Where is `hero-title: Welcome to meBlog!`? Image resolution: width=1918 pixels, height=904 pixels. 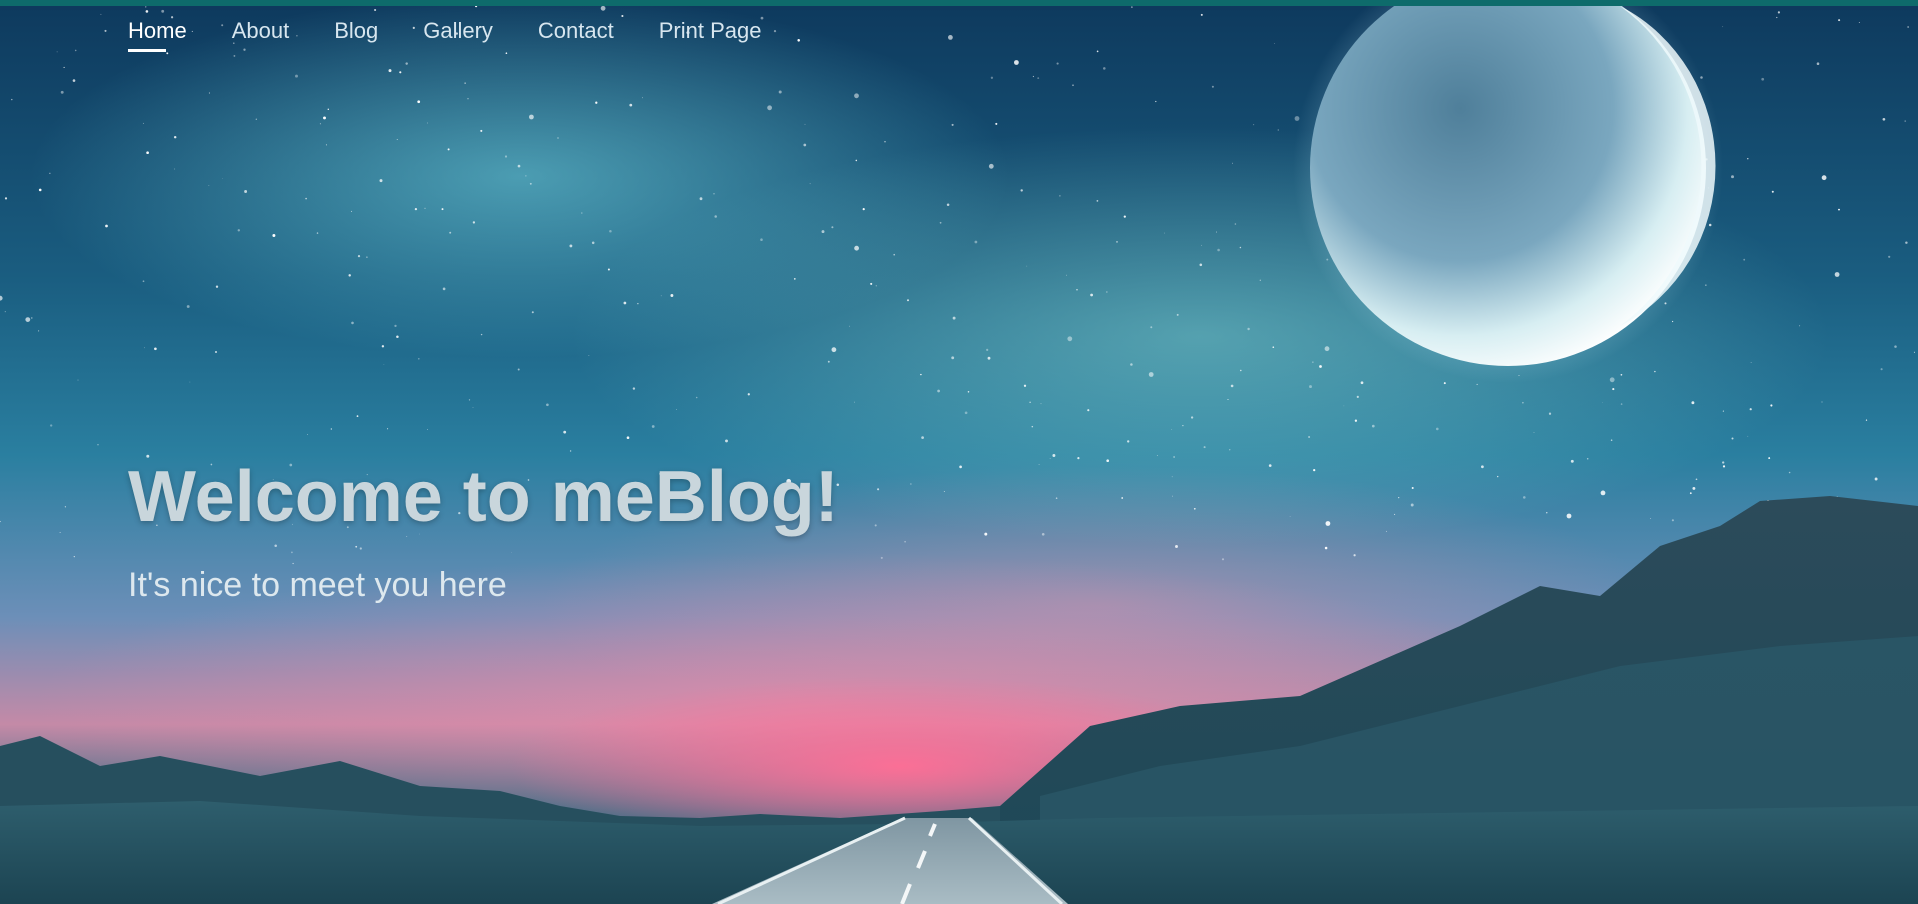
hero-title: Welcome to meBlog! is located at coordinates (483, 497).